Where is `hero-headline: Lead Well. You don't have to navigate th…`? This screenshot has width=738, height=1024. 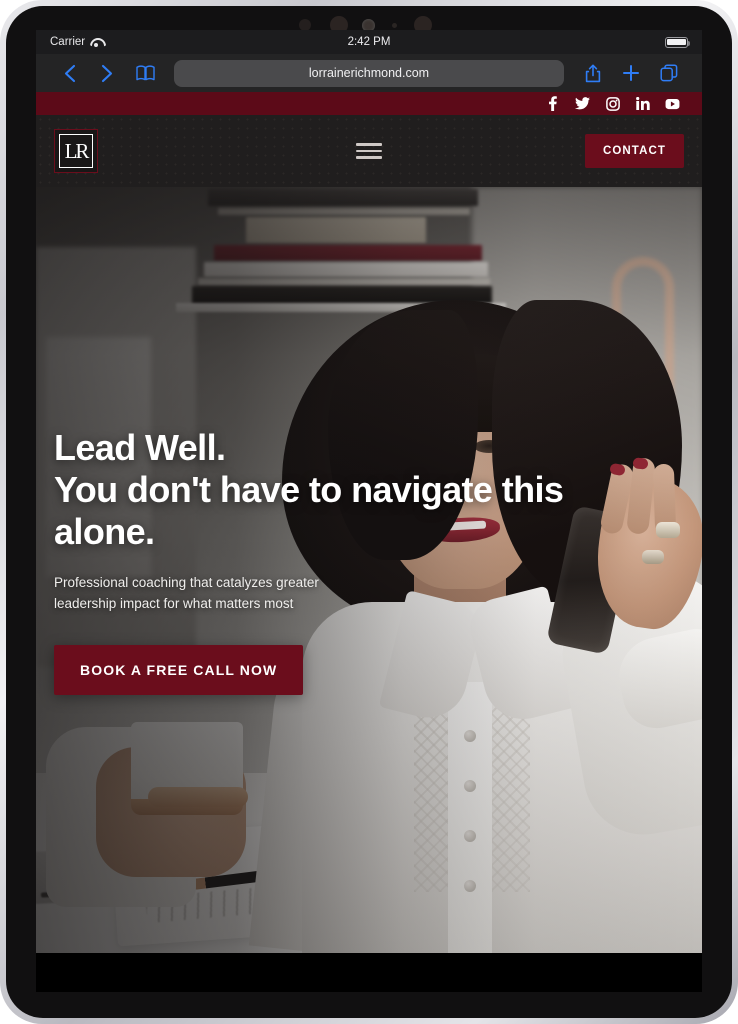
hero-headline: Lead Well. You don't have to navigate th… is located at coordinates (334, 490).